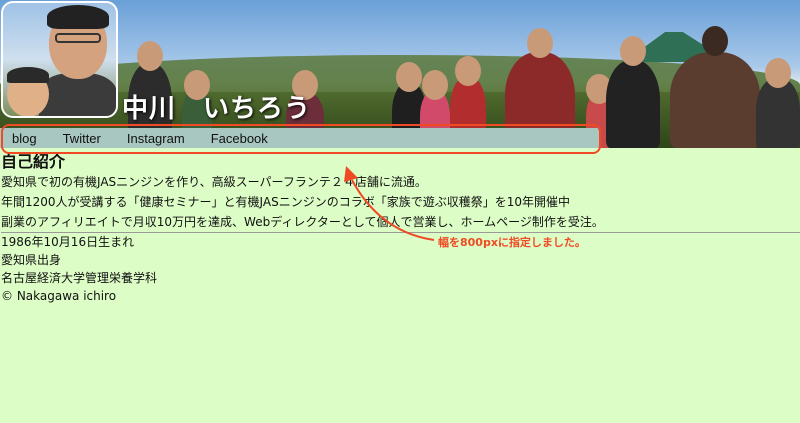 This screenshot has width=800, height=423. What do you see at coordinates (389, 203) in the screenshot?
I see `annotation-arrow-icon` at bounding box center [389, 203].